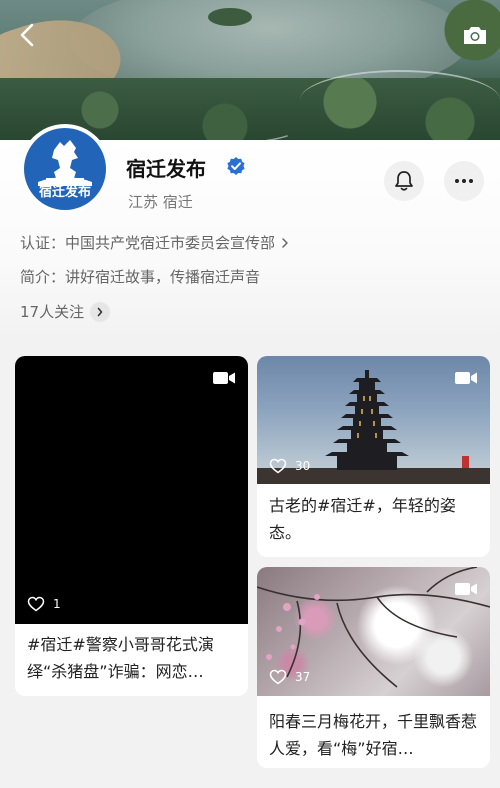  I want to click on like-count: 37, so click(289, 677).